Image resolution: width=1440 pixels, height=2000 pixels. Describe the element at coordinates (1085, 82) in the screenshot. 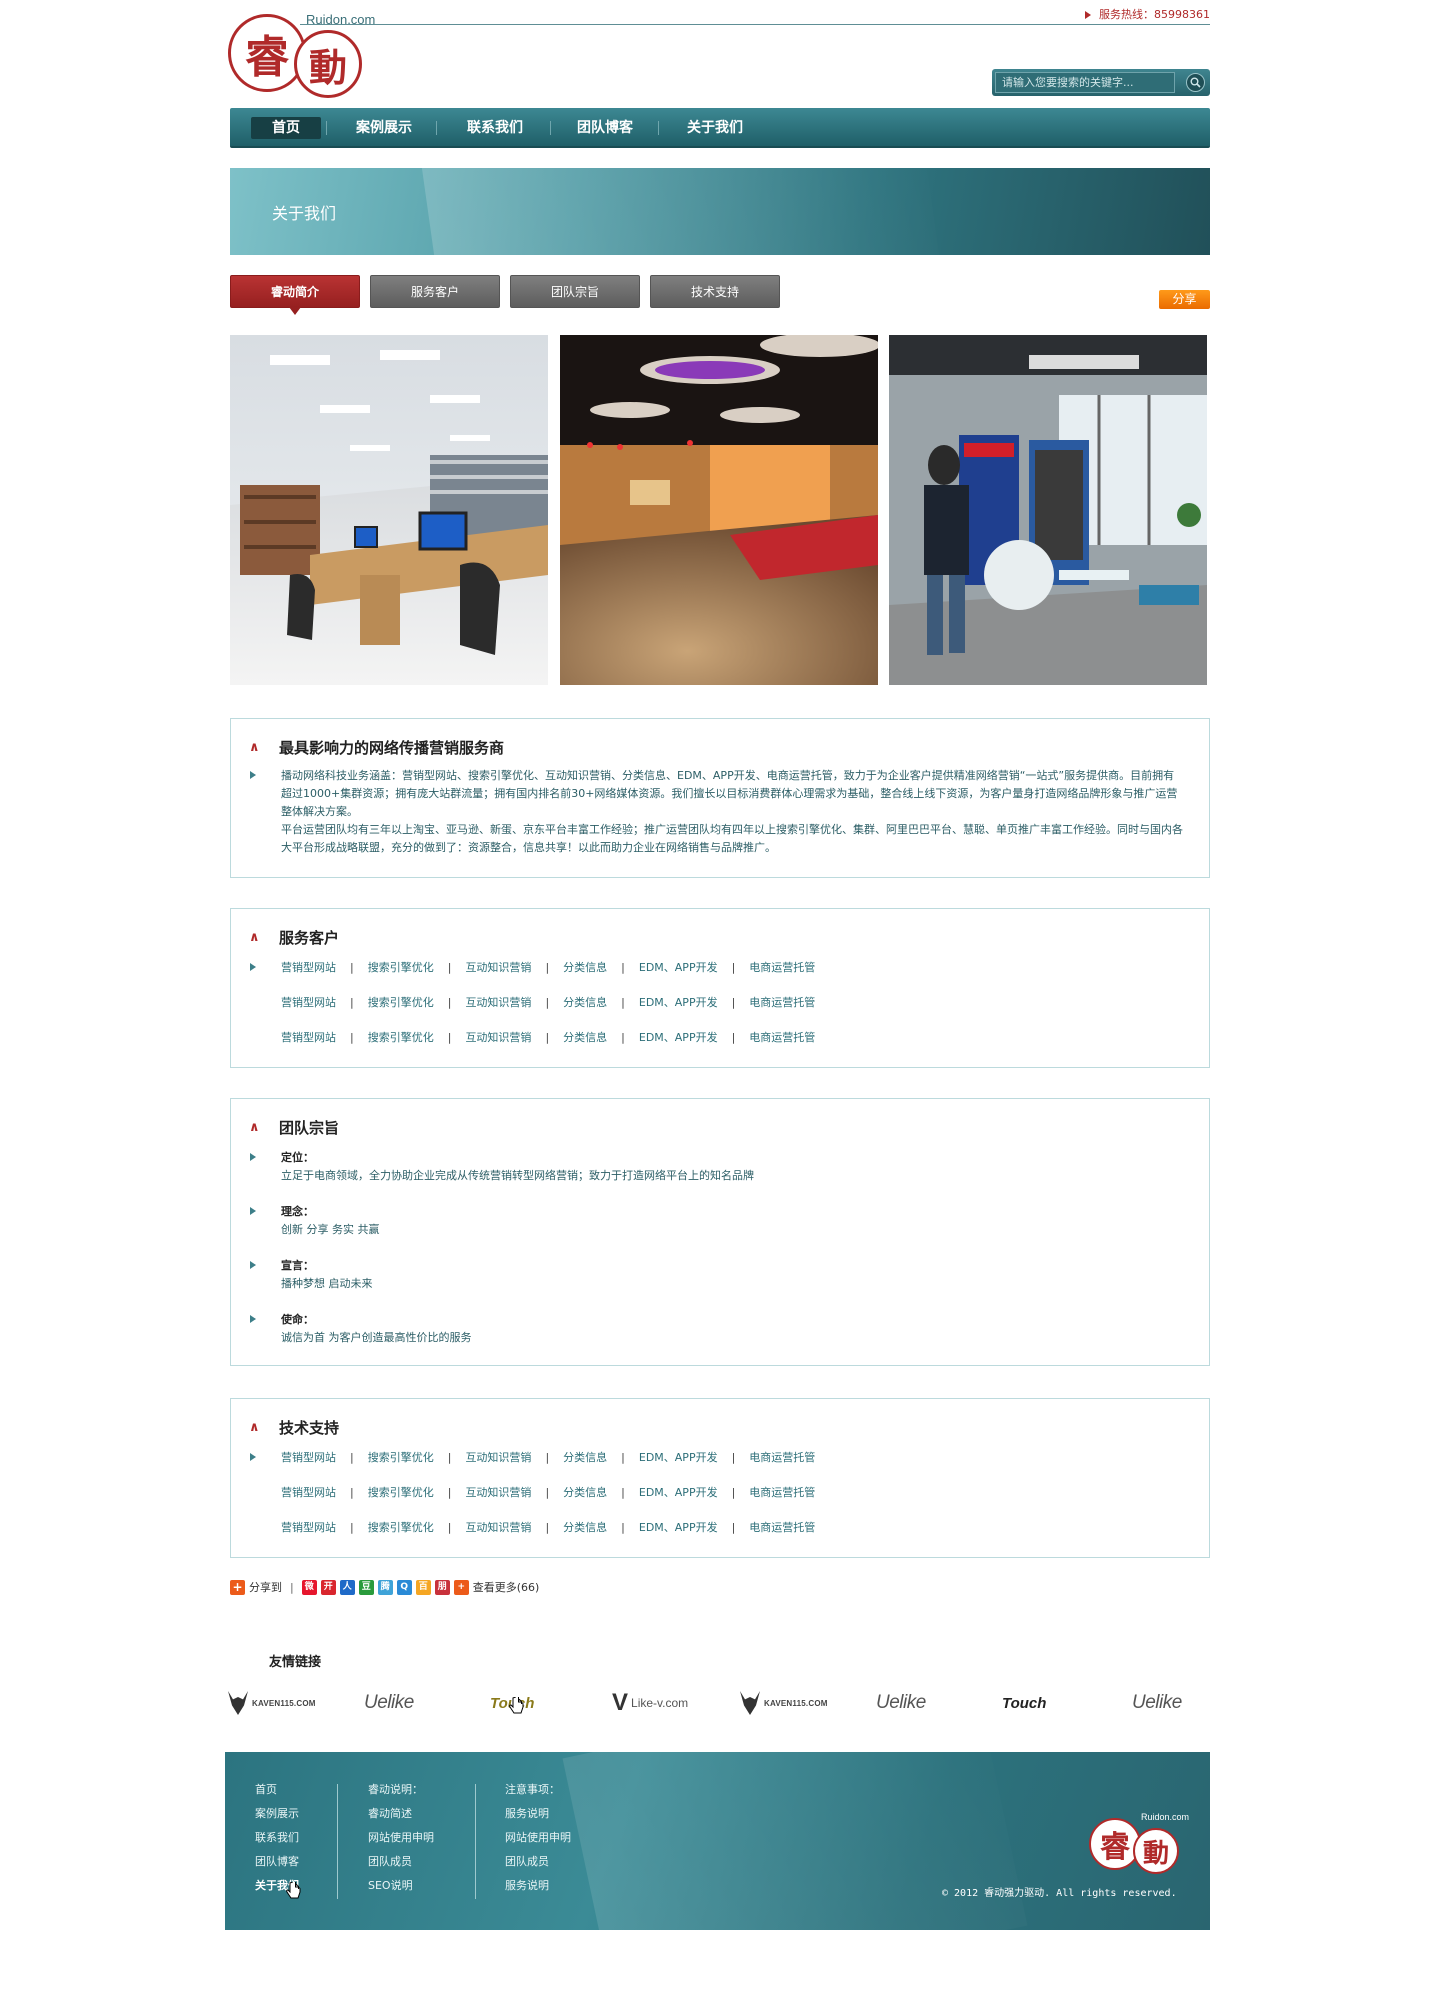

I see `search-input` at that location.